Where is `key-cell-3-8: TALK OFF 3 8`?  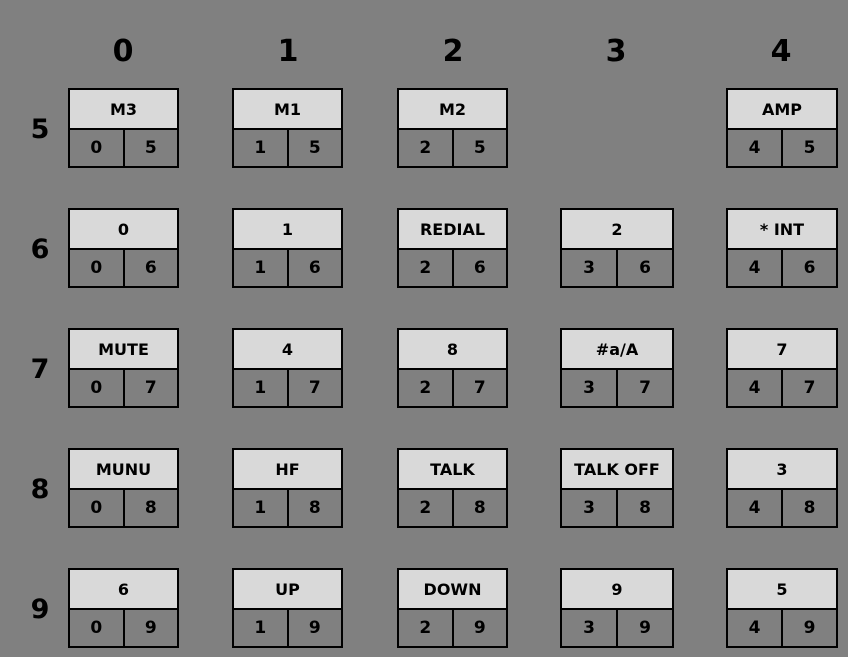
key-cell-3-8: TALK OFF 3 8 is located at coordinates (617, 488).